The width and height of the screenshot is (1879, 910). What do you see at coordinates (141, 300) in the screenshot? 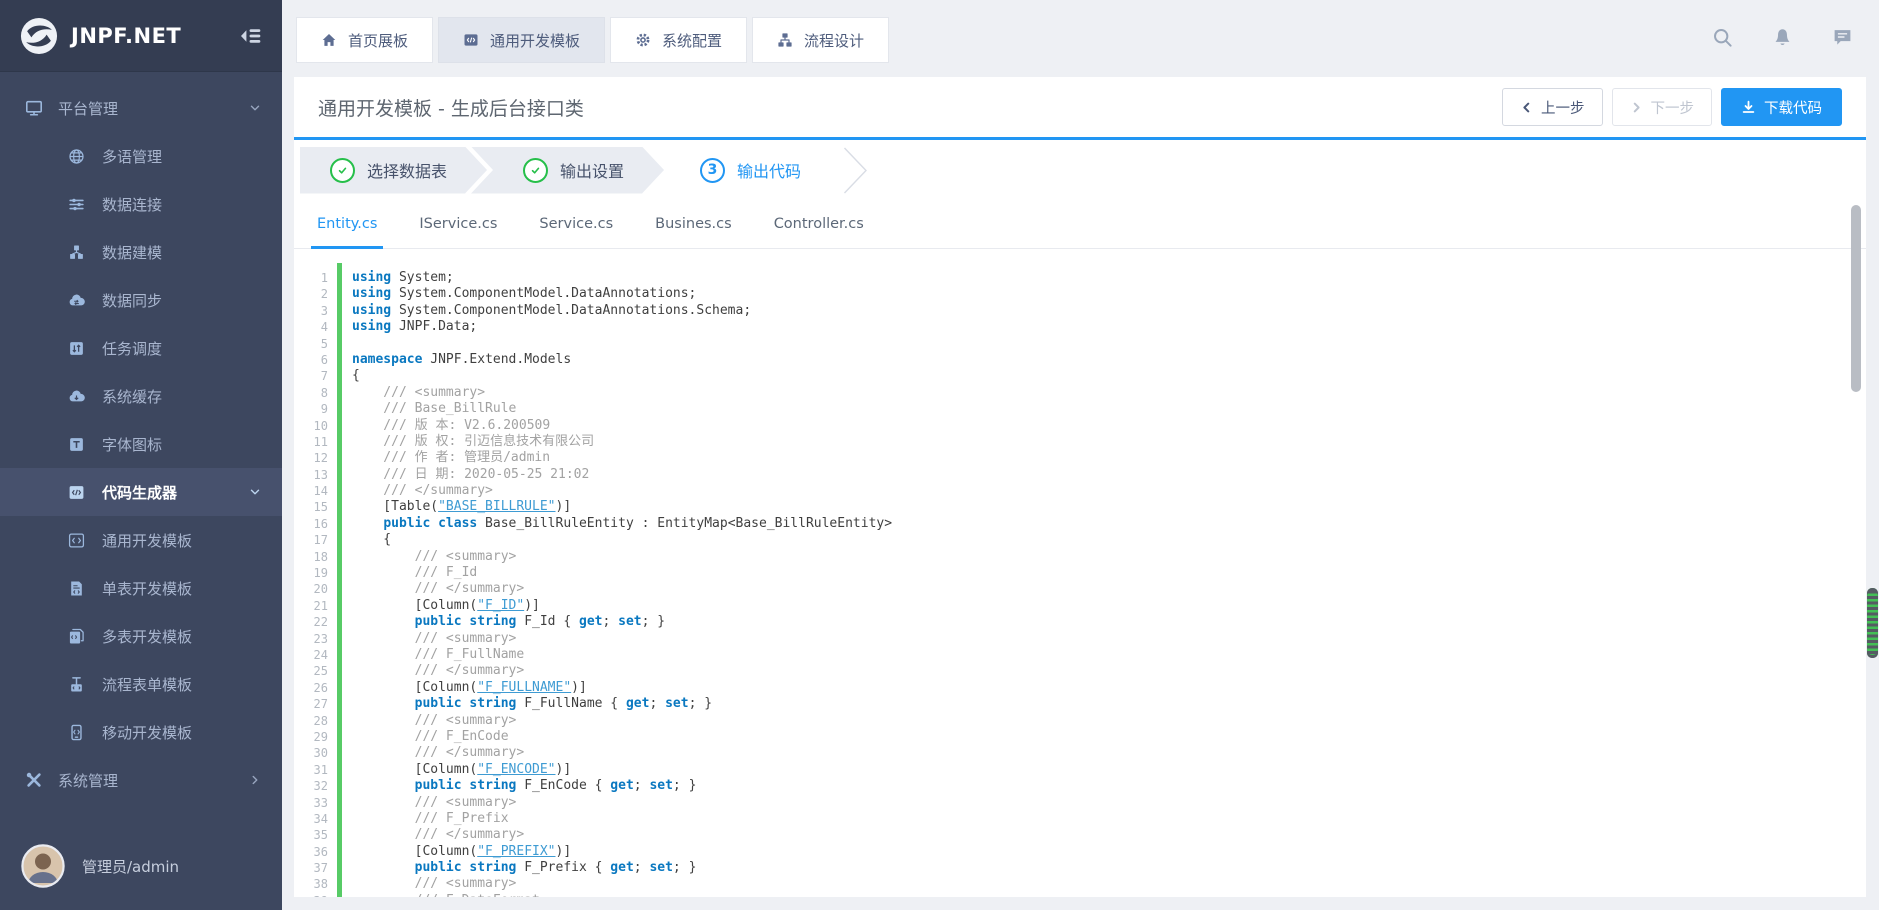
I see `sidebar-item: 数据同步` at bounding box center [141, 300].